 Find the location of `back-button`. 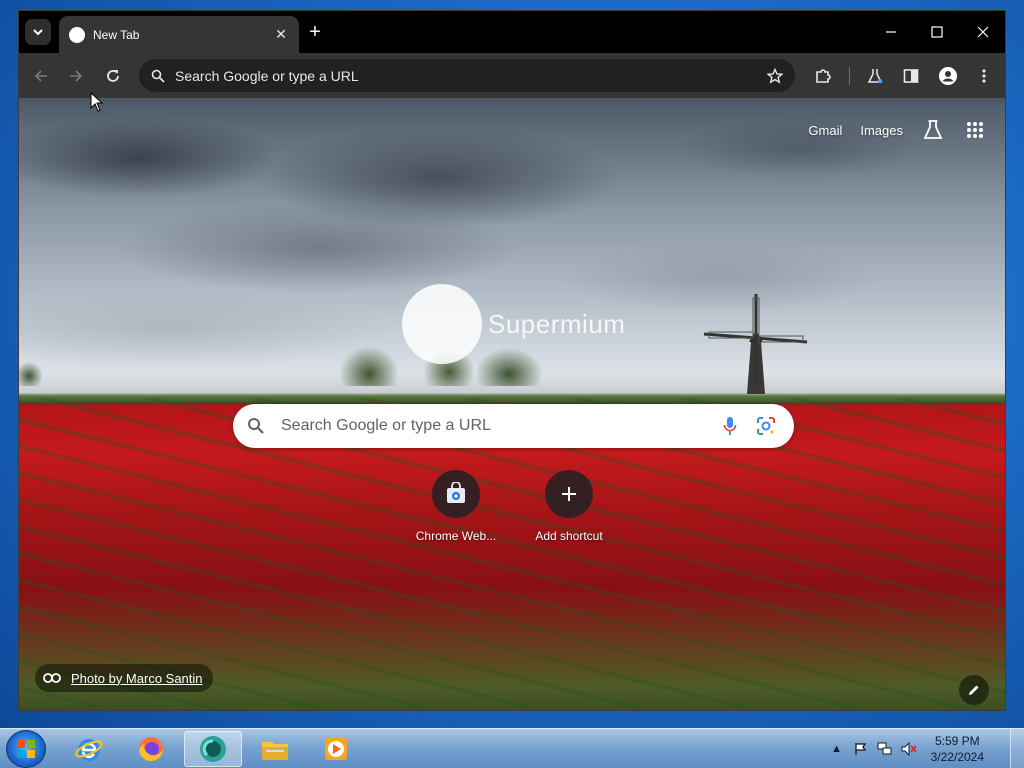

back-button is located at coordinates (41, 76).